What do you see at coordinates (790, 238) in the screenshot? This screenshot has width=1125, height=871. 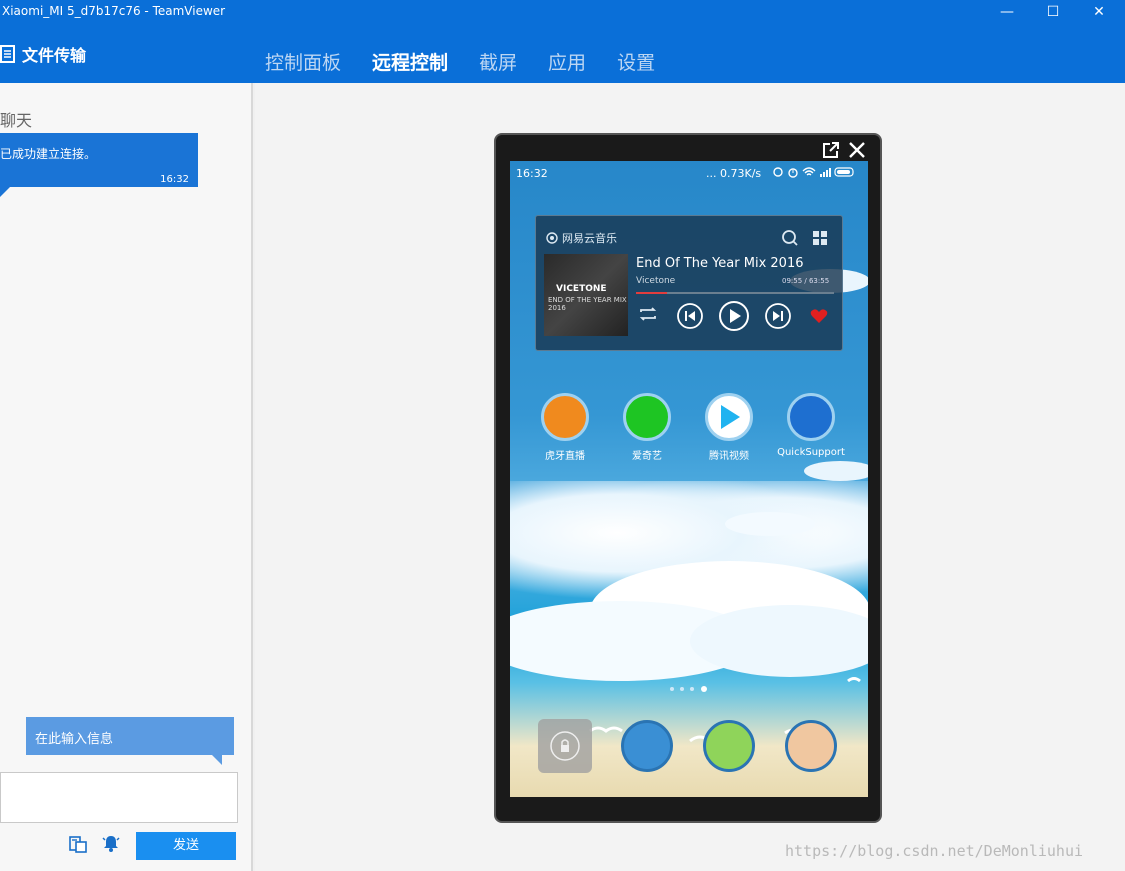 I see `search-icon` at bounding box center [790, 238].